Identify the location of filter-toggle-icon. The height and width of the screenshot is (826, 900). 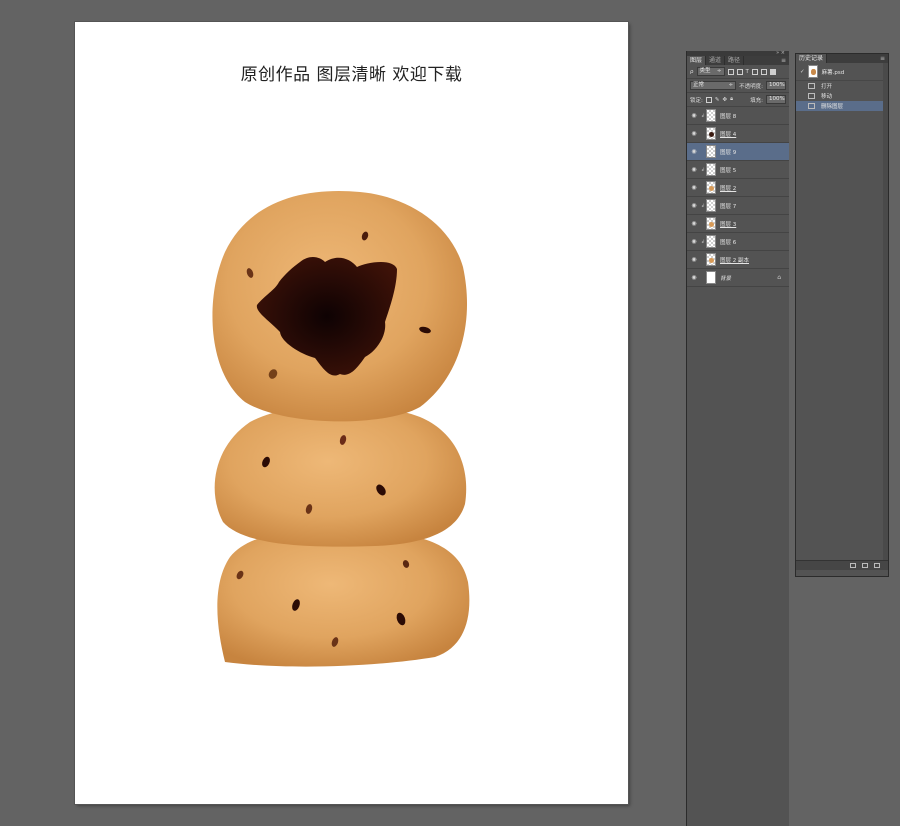
(772, 71).